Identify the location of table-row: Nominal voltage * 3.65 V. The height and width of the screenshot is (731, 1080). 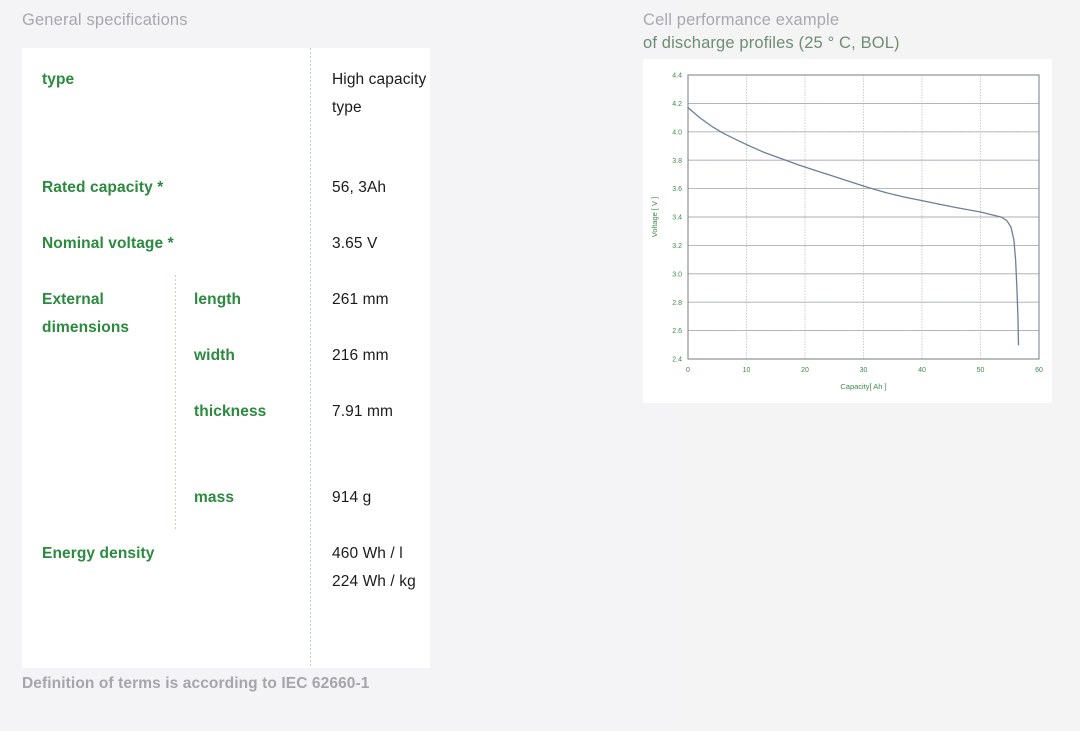
(226, 251).